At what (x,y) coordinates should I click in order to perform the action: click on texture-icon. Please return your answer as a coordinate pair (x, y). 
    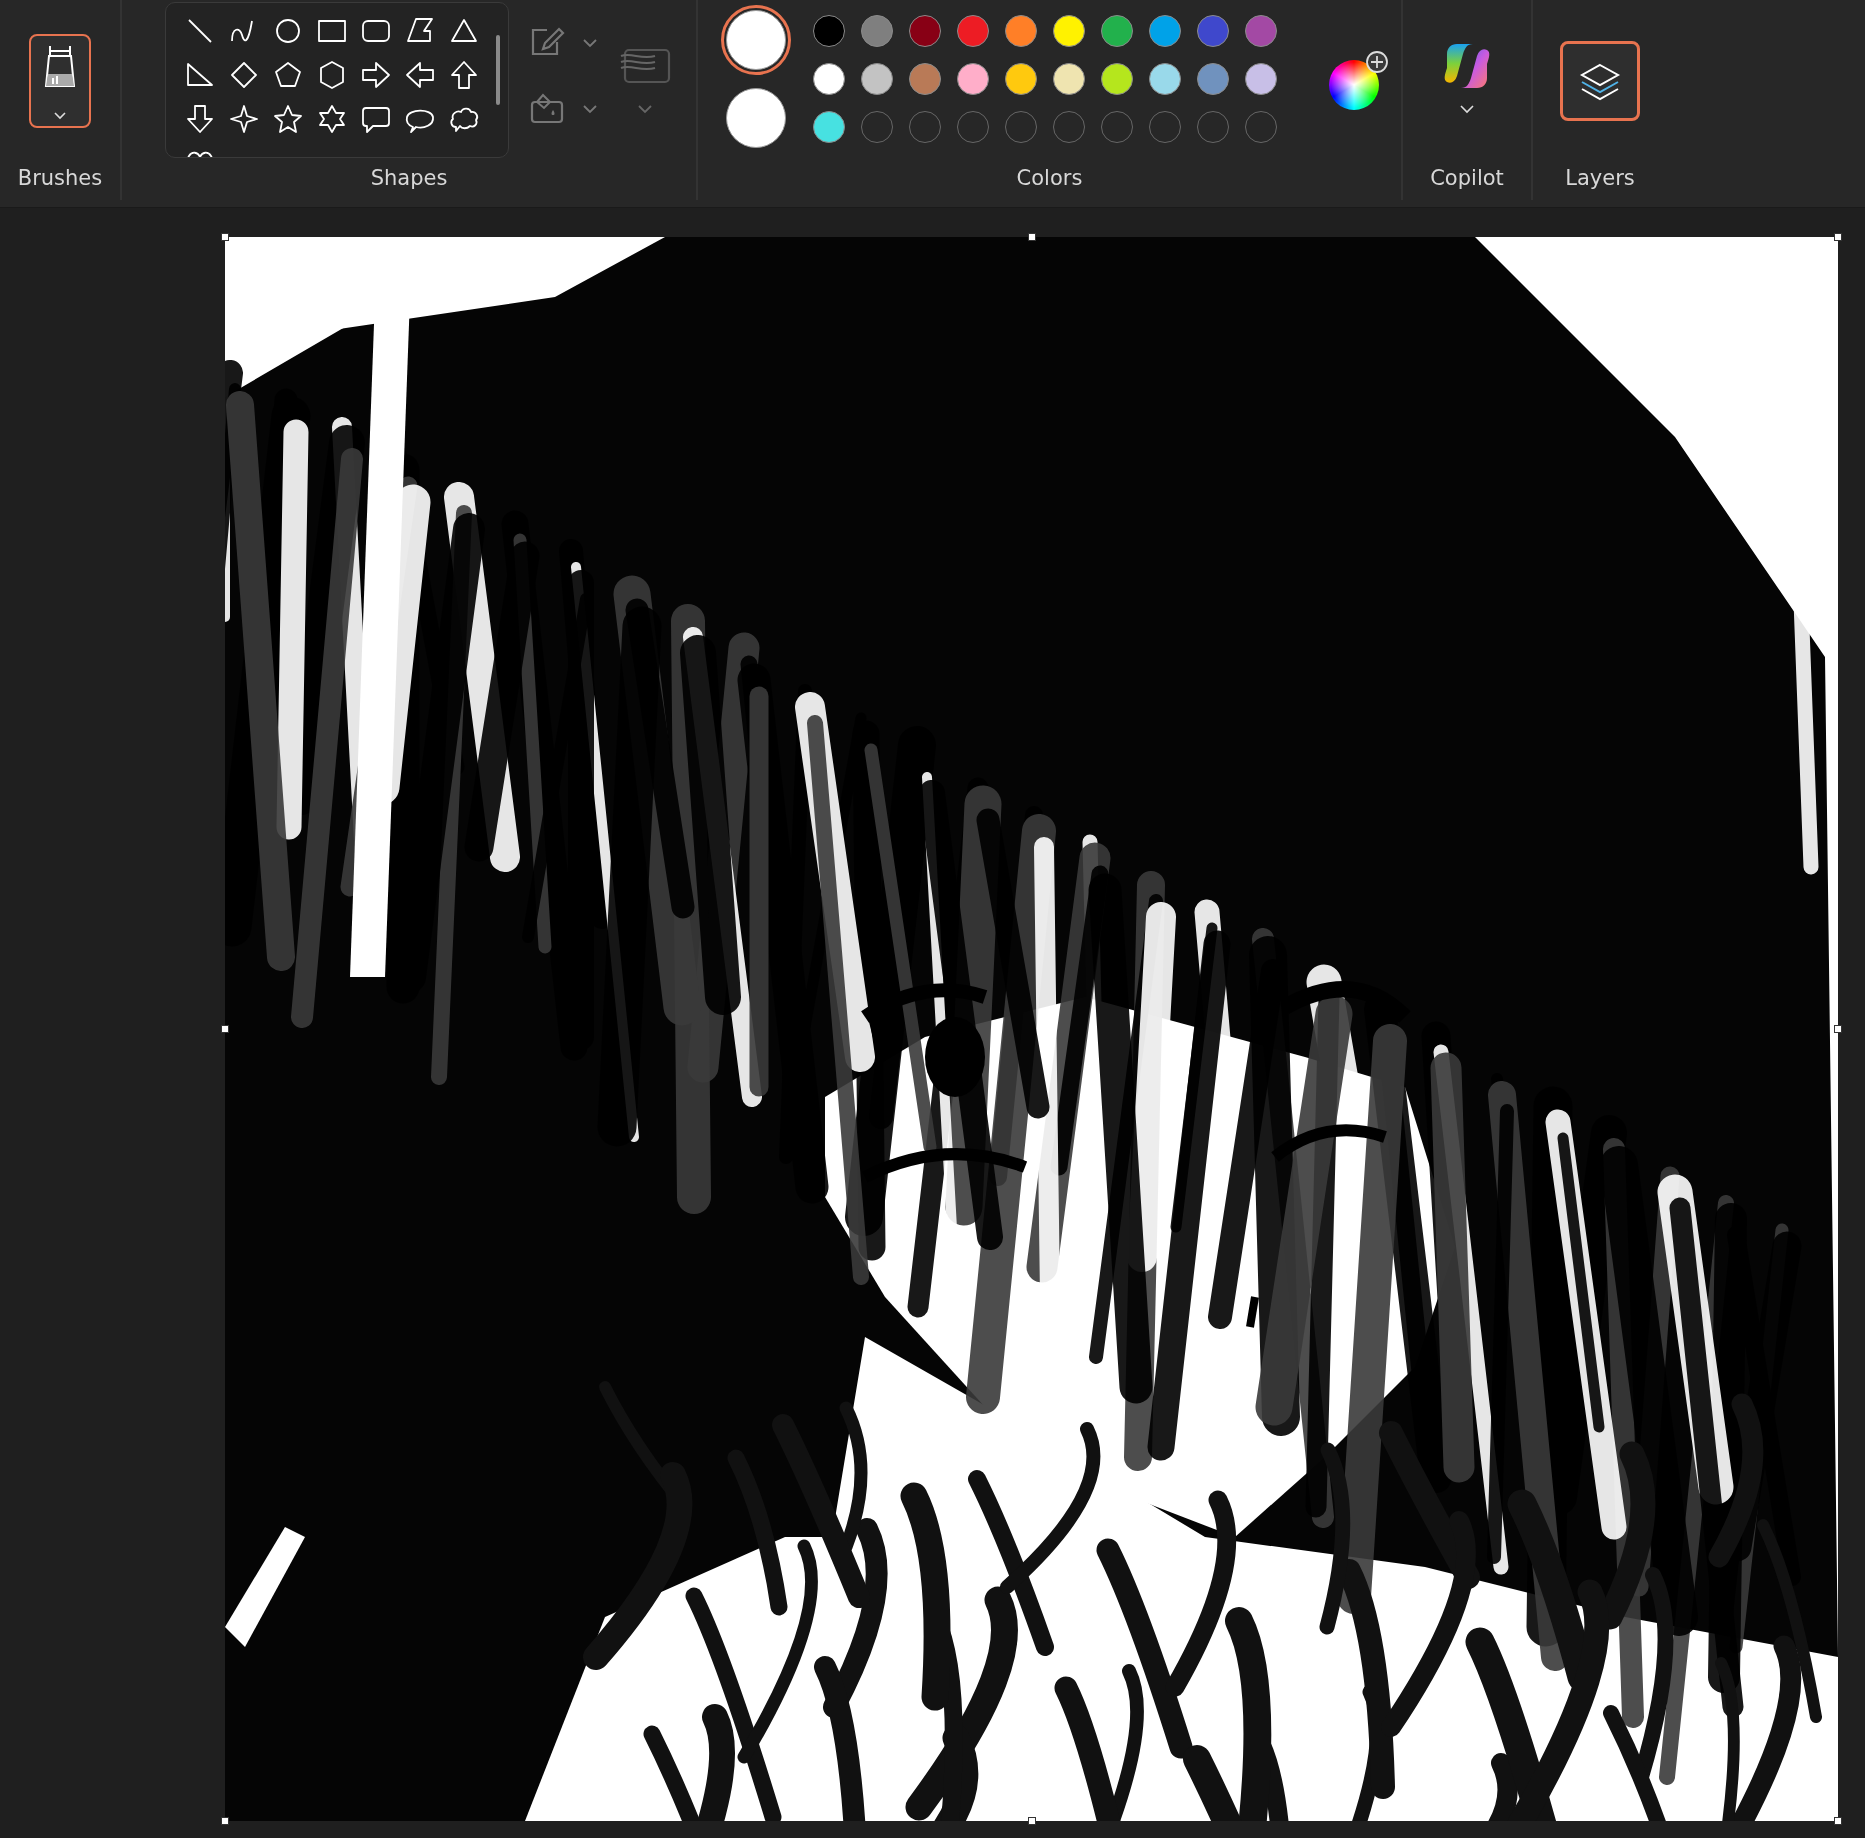
    Looking at the image, I should click on (645, 66).